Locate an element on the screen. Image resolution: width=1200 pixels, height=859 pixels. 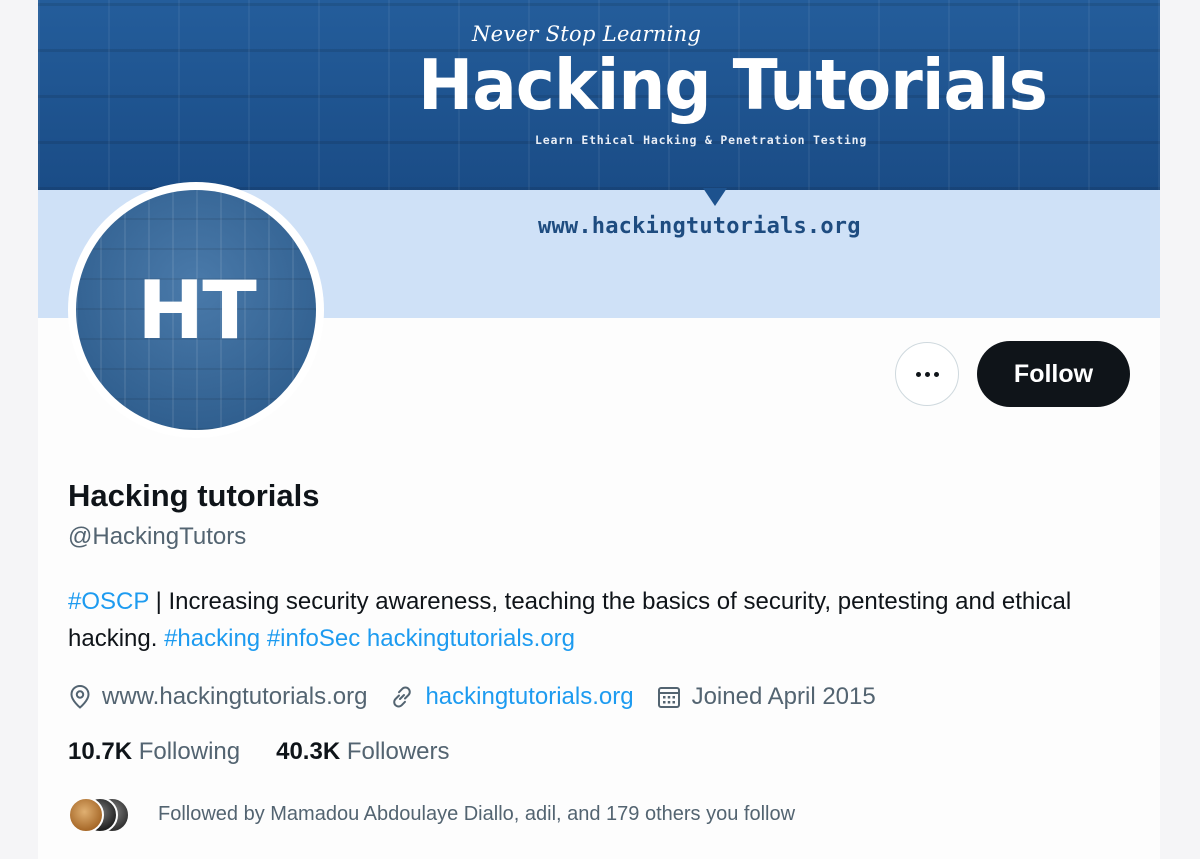
joined-item: Joined April 2015 is located at coordinates (766, 697).